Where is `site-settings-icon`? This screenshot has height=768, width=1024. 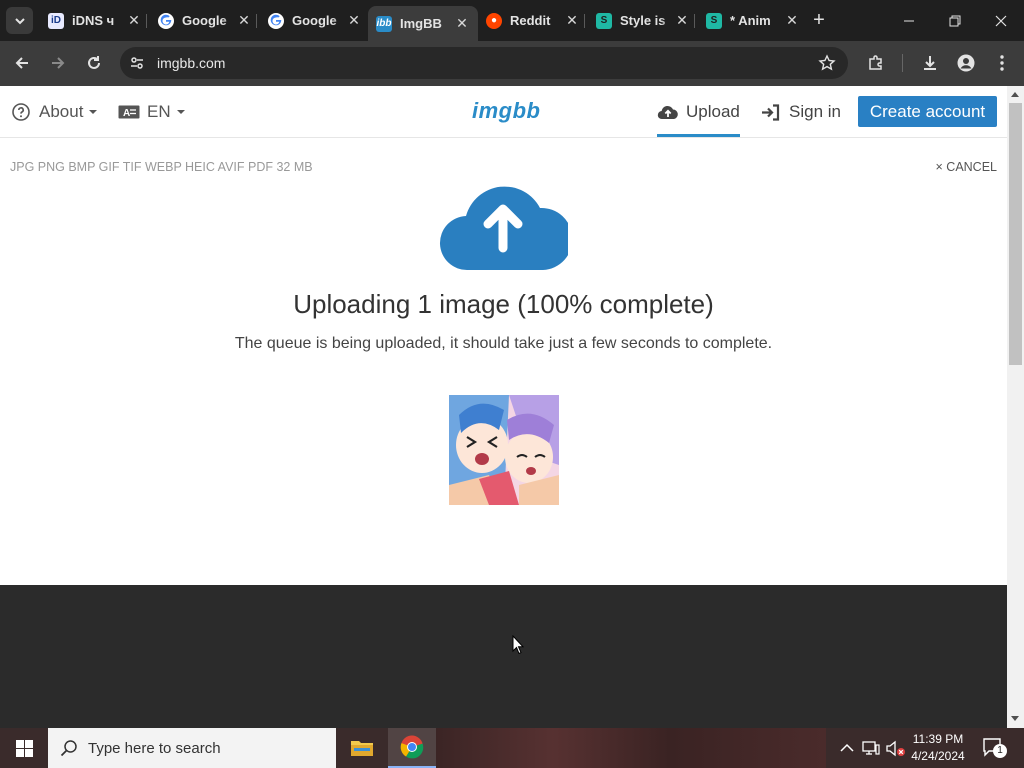
site-settings-icon is located at coordinates (137, 63).